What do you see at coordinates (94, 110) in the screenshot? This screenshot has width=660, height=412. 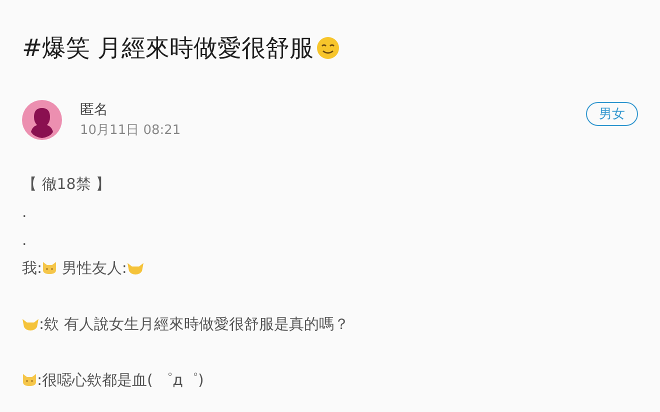 I see `author-name: 匿名` at bounding box center [94, 110].